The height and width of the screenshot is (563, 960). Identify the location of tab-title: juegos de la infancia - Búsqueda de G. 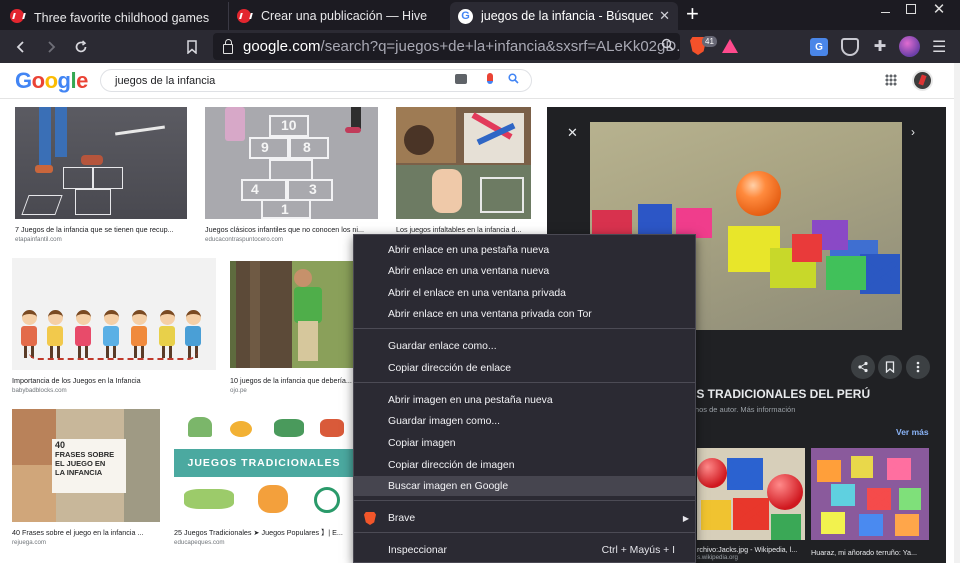
(567, 16).